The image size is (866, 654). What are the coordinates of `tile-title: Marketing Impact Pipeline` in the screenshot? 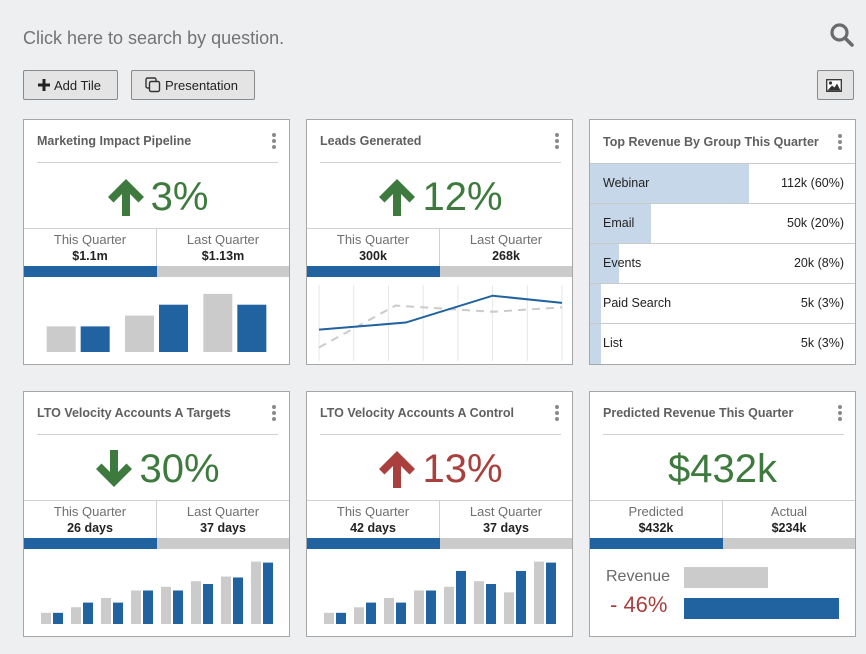 It's located at (114, 141).